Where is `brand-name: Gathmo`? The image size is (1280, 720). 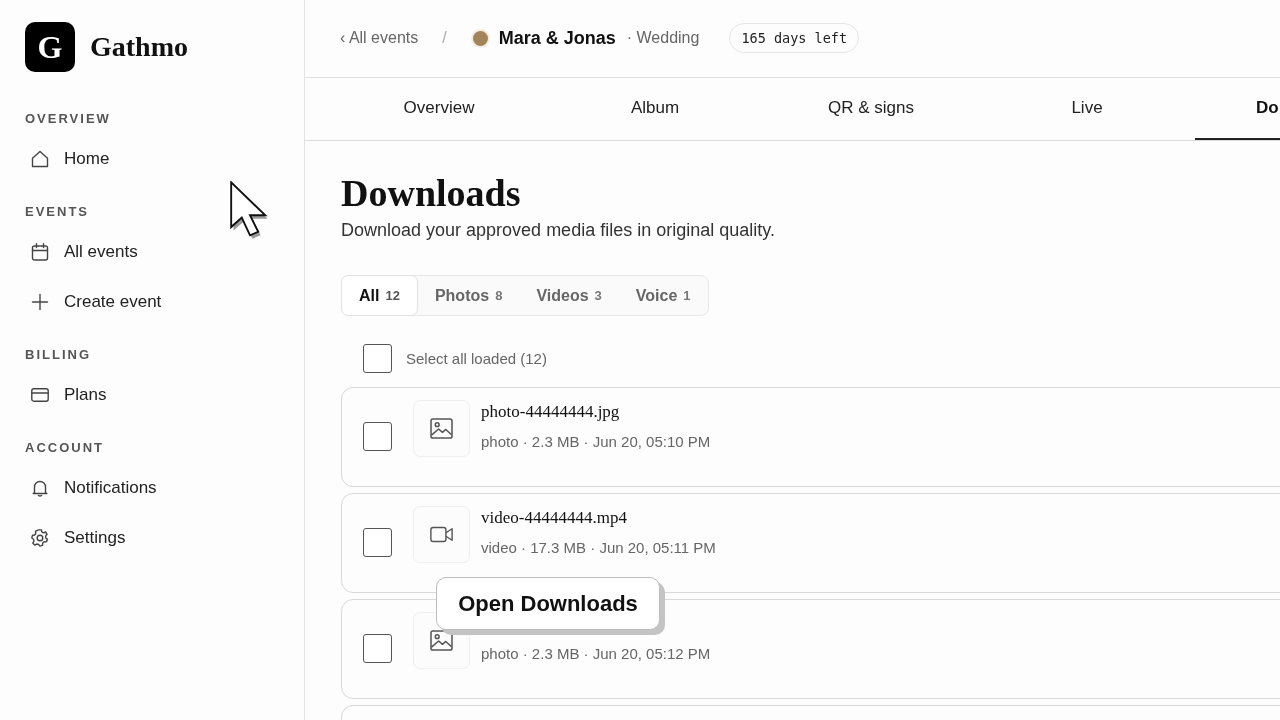
brand-name: Gathmo is located at coordinates (139, 47).